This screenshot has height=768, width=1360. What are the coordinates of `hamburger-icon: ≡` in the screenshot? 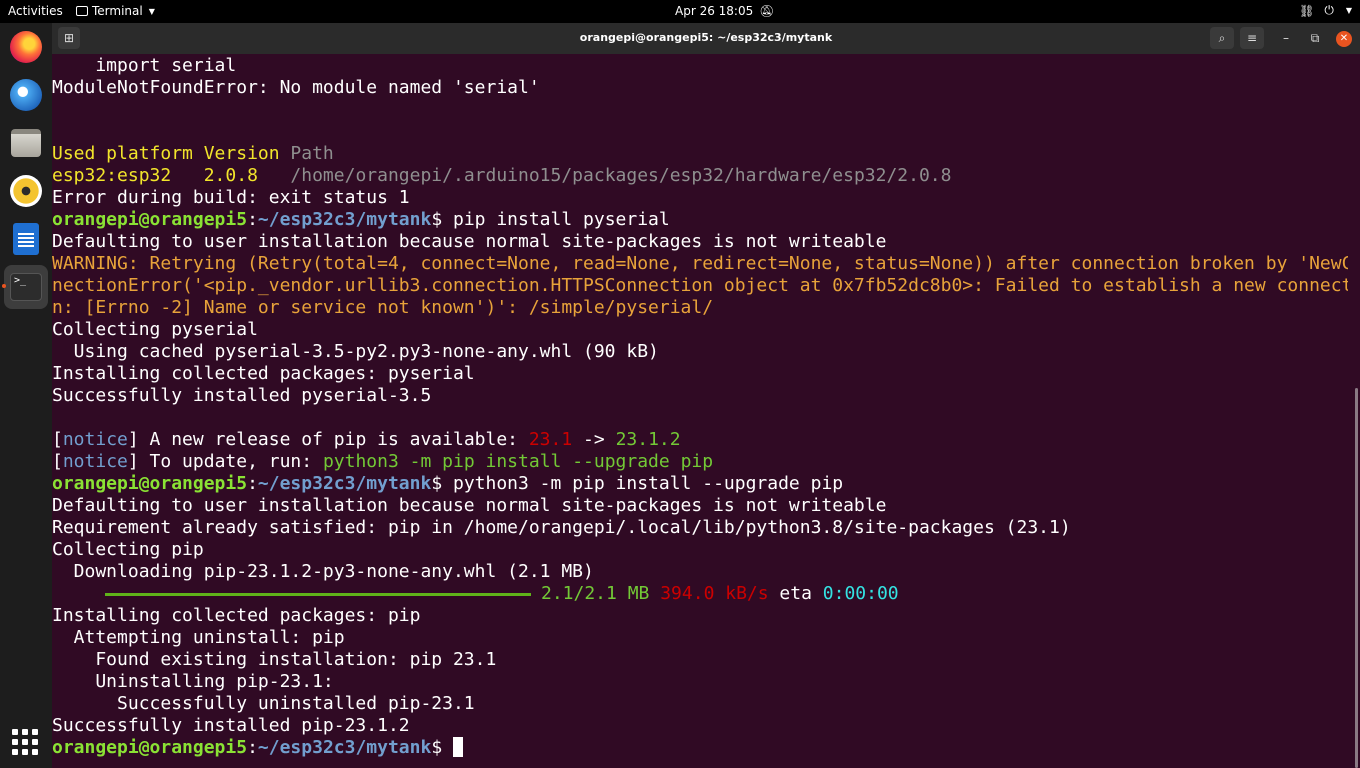 It's located at (1252, 38).